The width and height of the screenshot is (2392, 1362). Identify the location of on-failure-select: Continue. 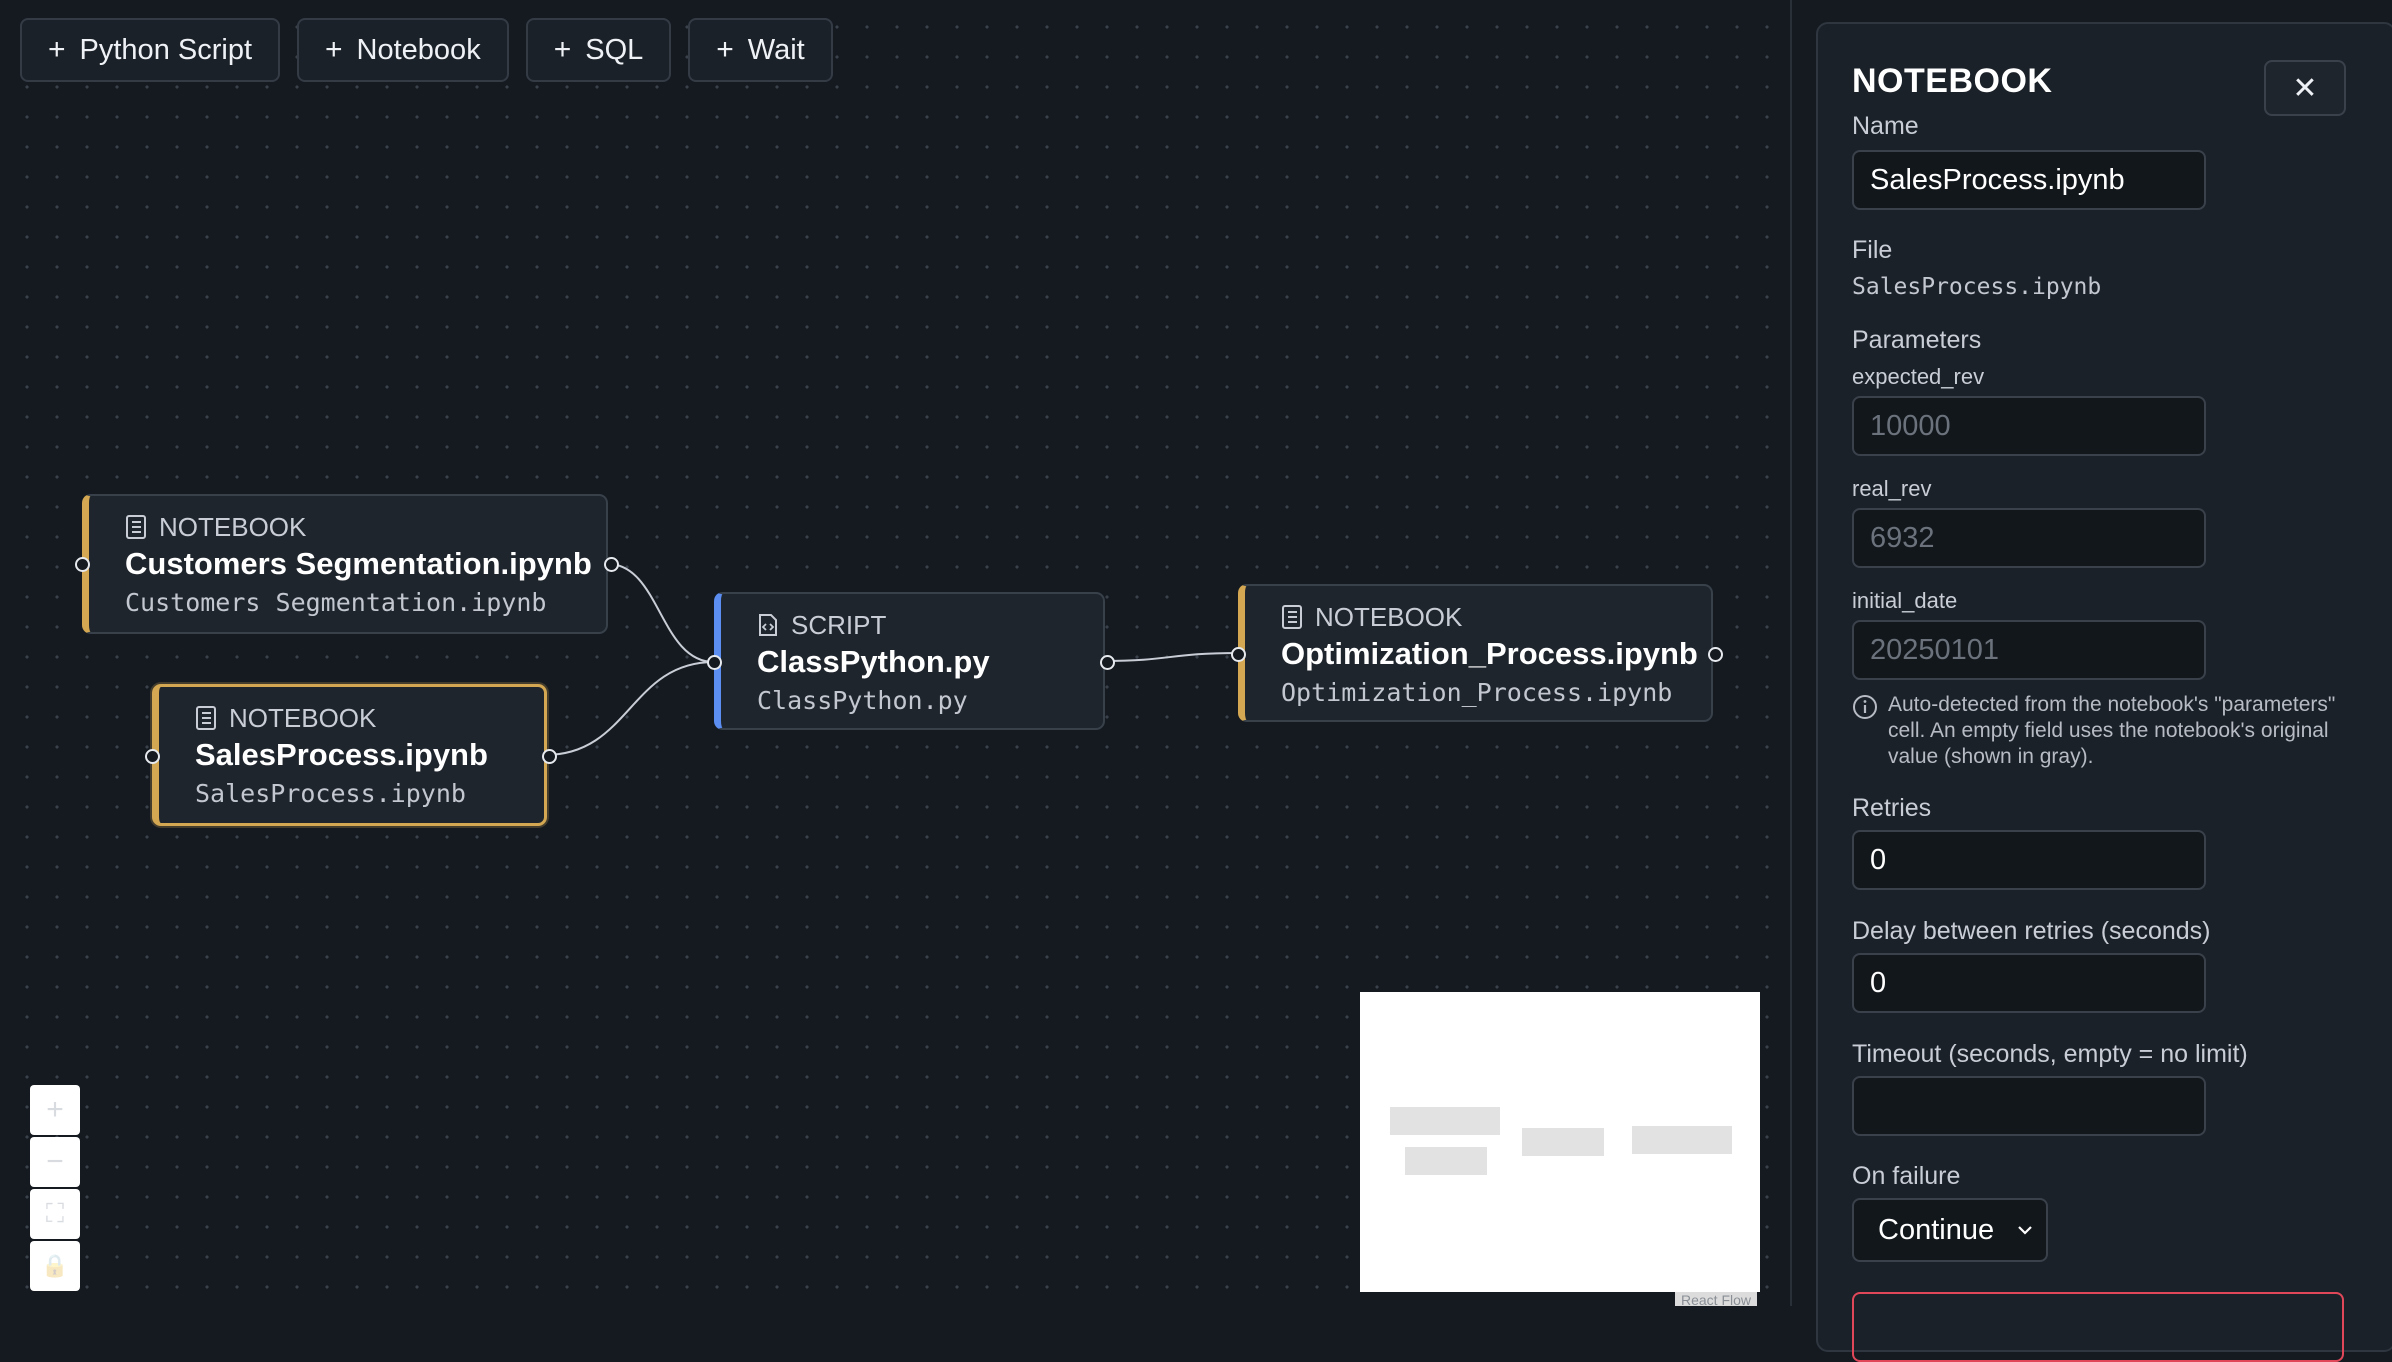
(1950, 1230).